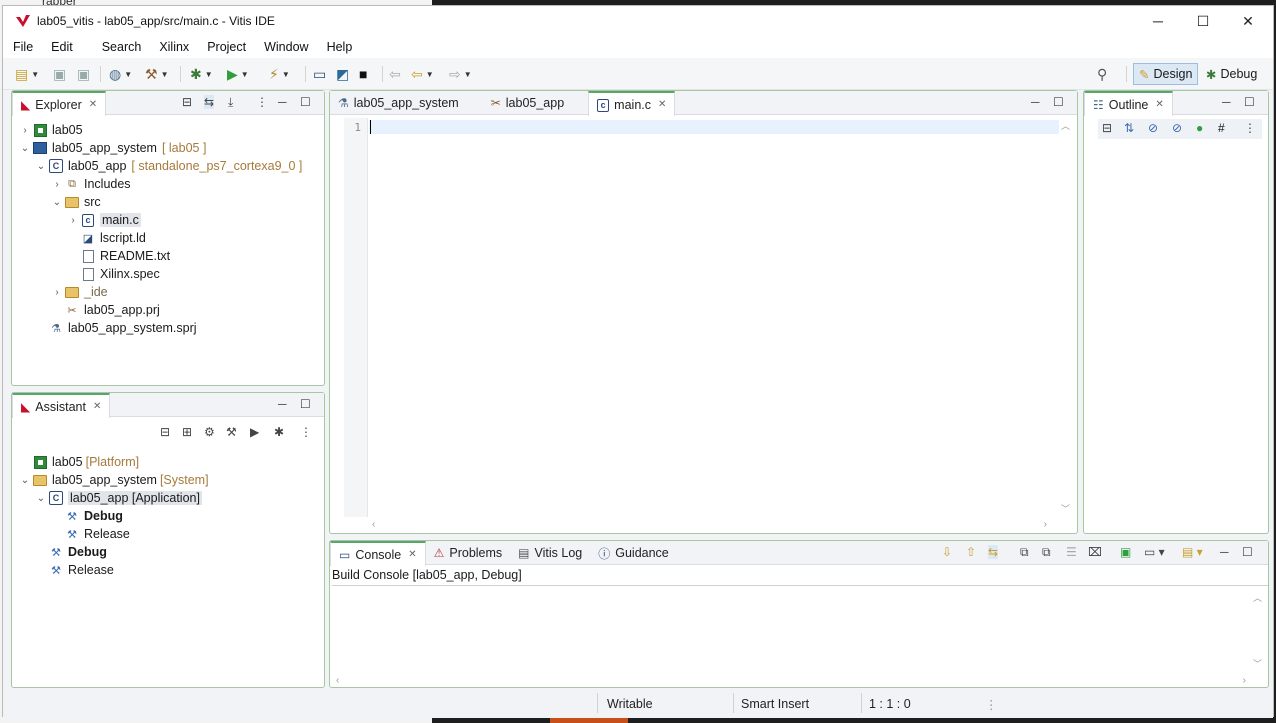 Image resolution: width=1276 pixels, height=723 pixels. What do you see at coordinates (61, 405) in the screenshot?
I see `tab-assistant: ◣ Assistant ✕` at bounding box center [61, 405].